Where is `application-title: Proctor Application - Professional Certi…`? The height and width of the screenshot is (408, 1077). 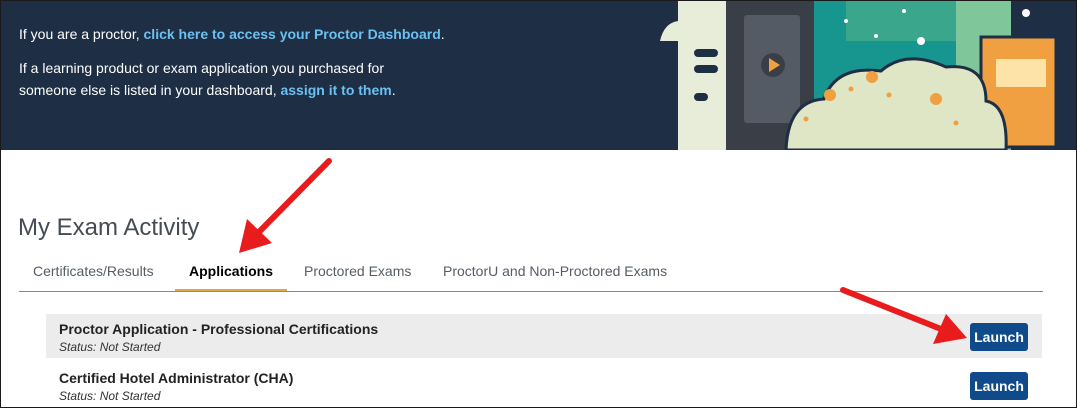 application-title: Proctor Application - Professional Certi… is located at coordinates (219, 329).